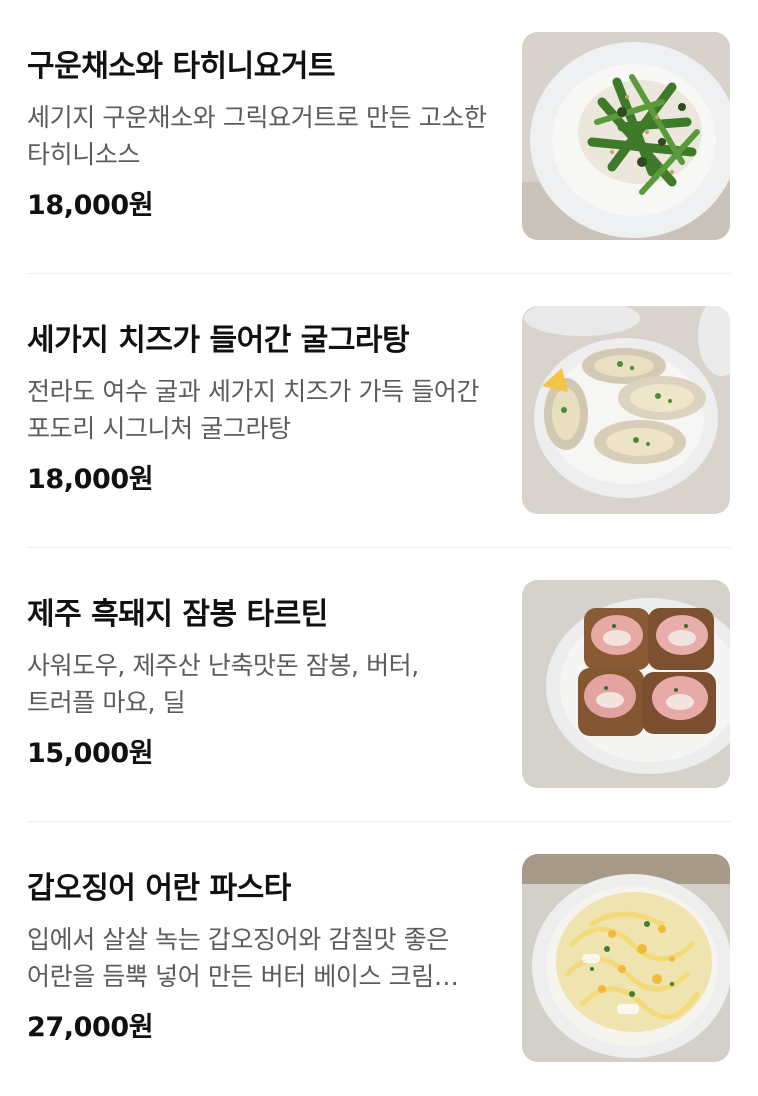 Image resolution: width=758 pixels, height=1096 pixels. I want to click on menu-item-description: 사워도우, 제주산 난축맛돈 잠봉, 버터, 트러플 마요, 딜, so click(223, 684).